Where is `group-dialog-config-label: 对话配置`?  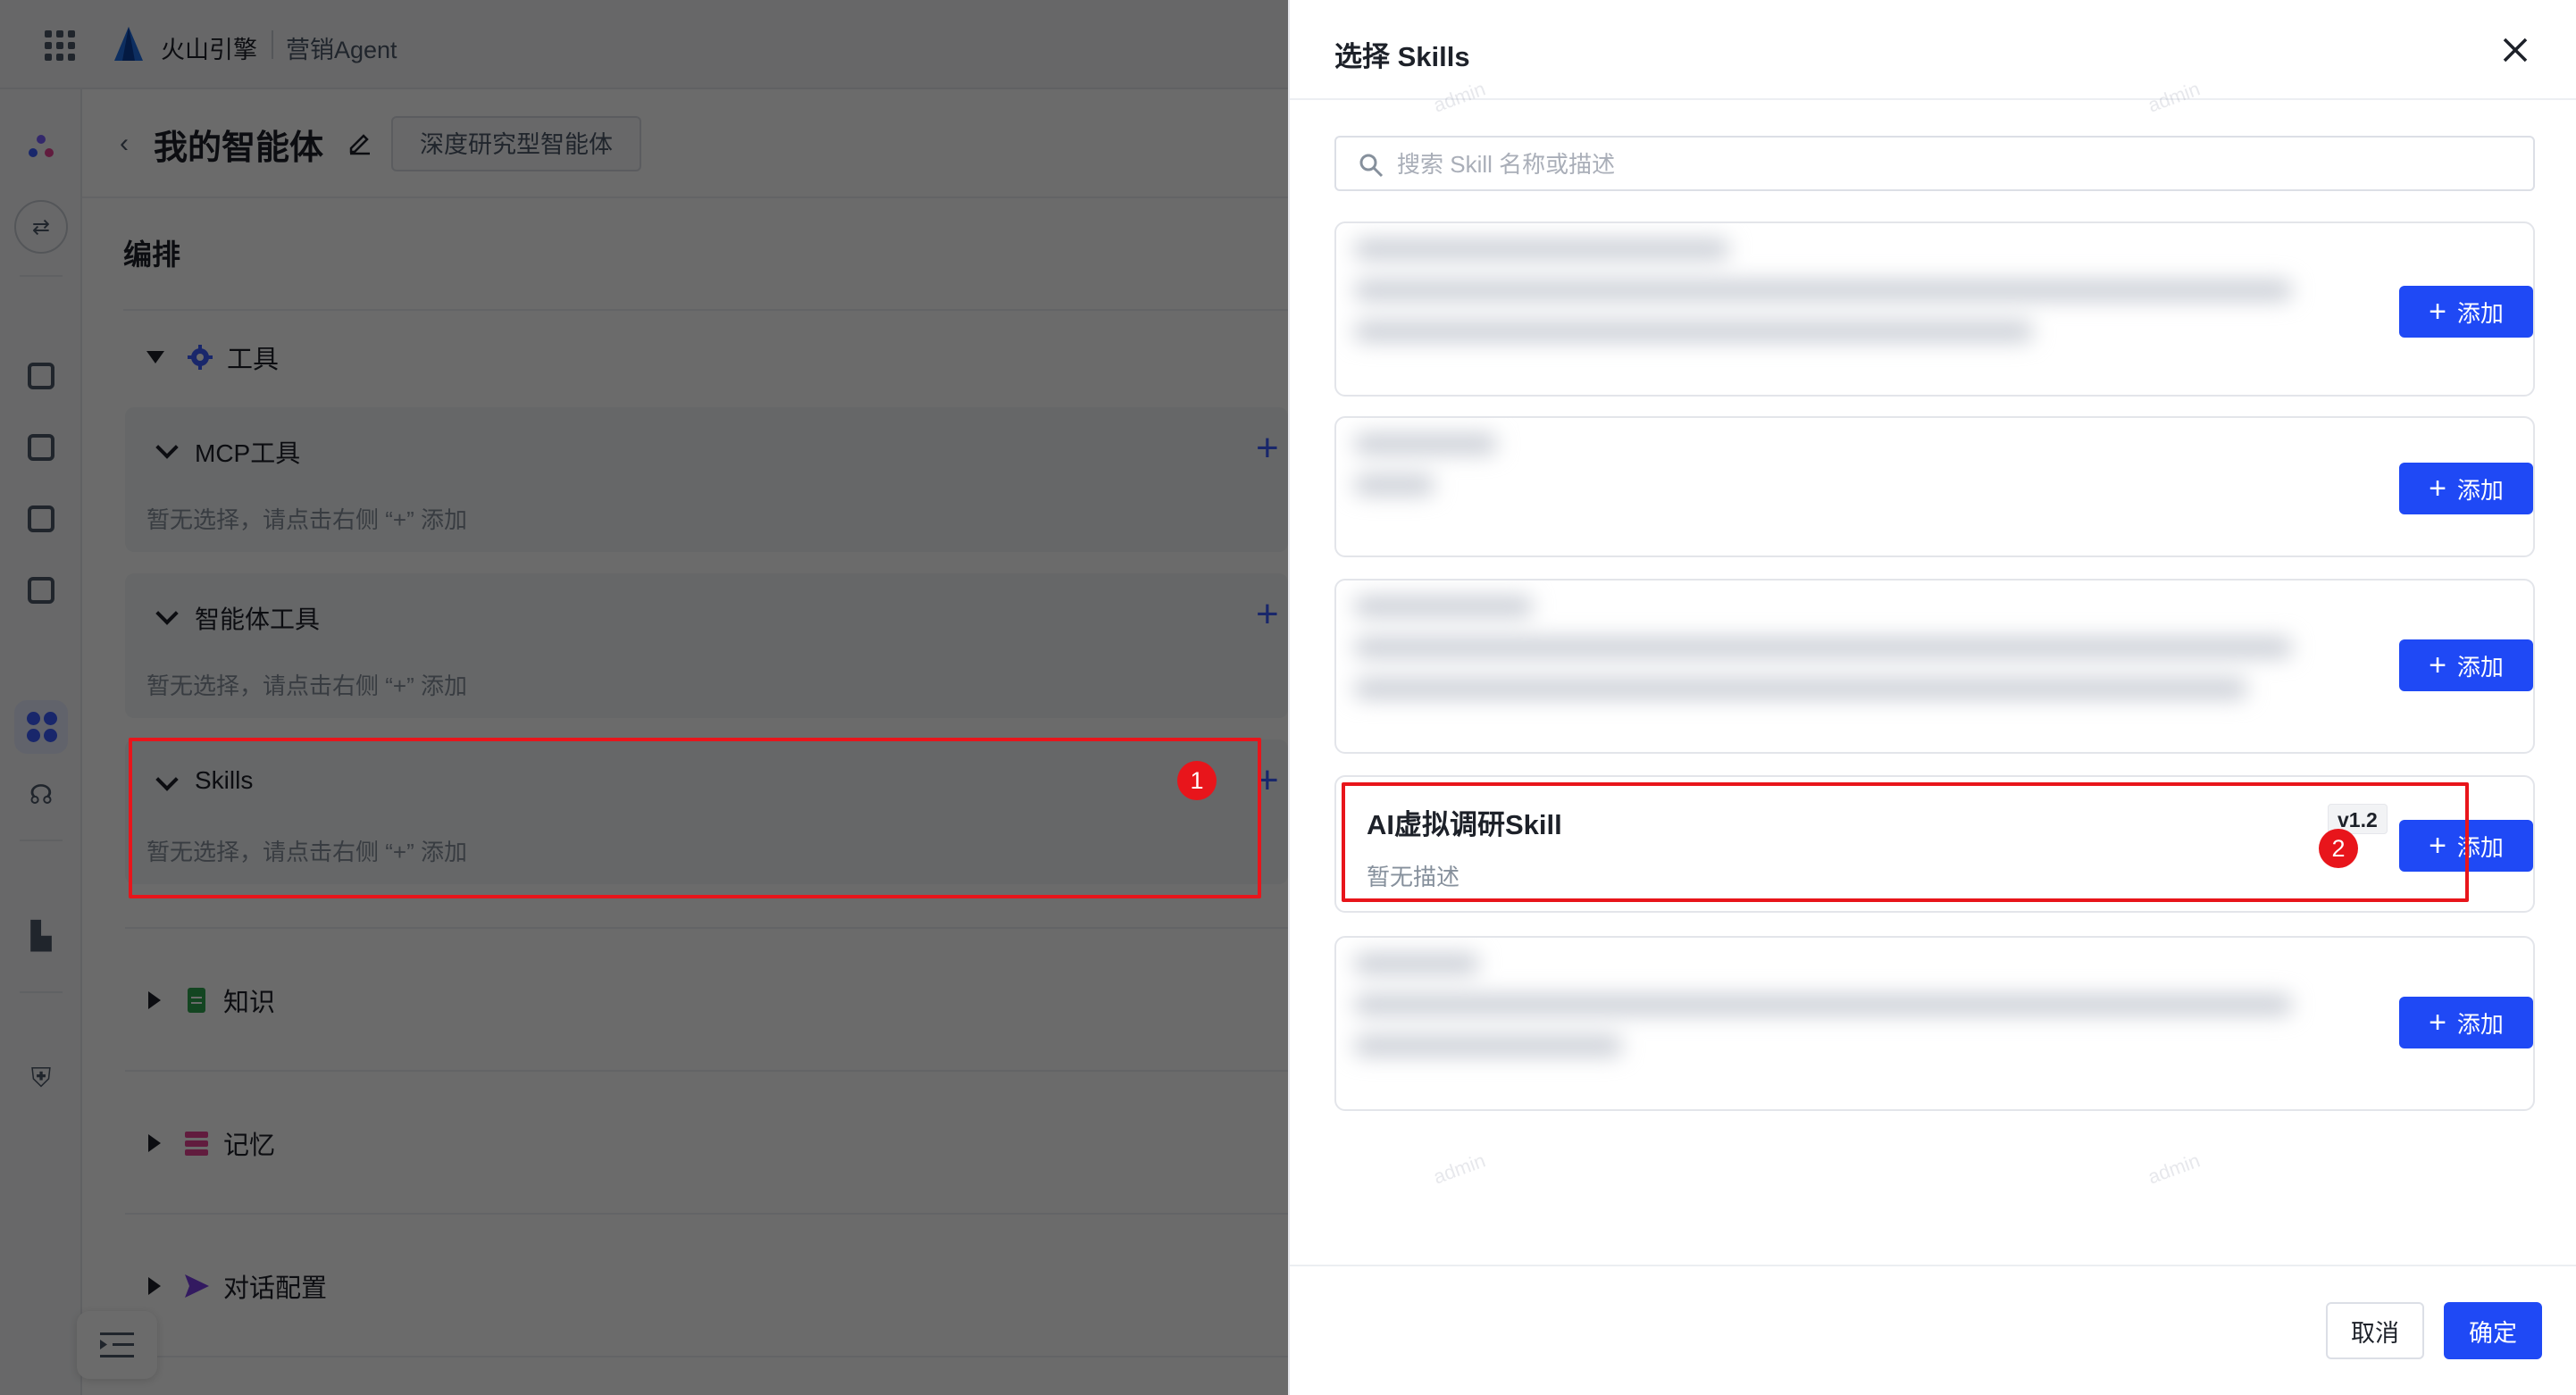
group-dialog-config-label: 对话配置 is located at coordinates (276, 1288).